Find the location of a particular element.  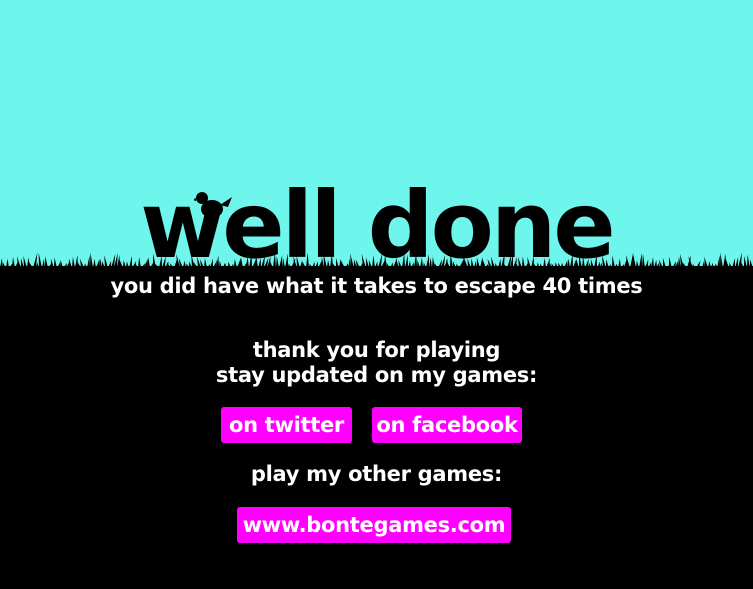

stay-updated-text: stay updated on my games: is located at coordinates (376, 375).